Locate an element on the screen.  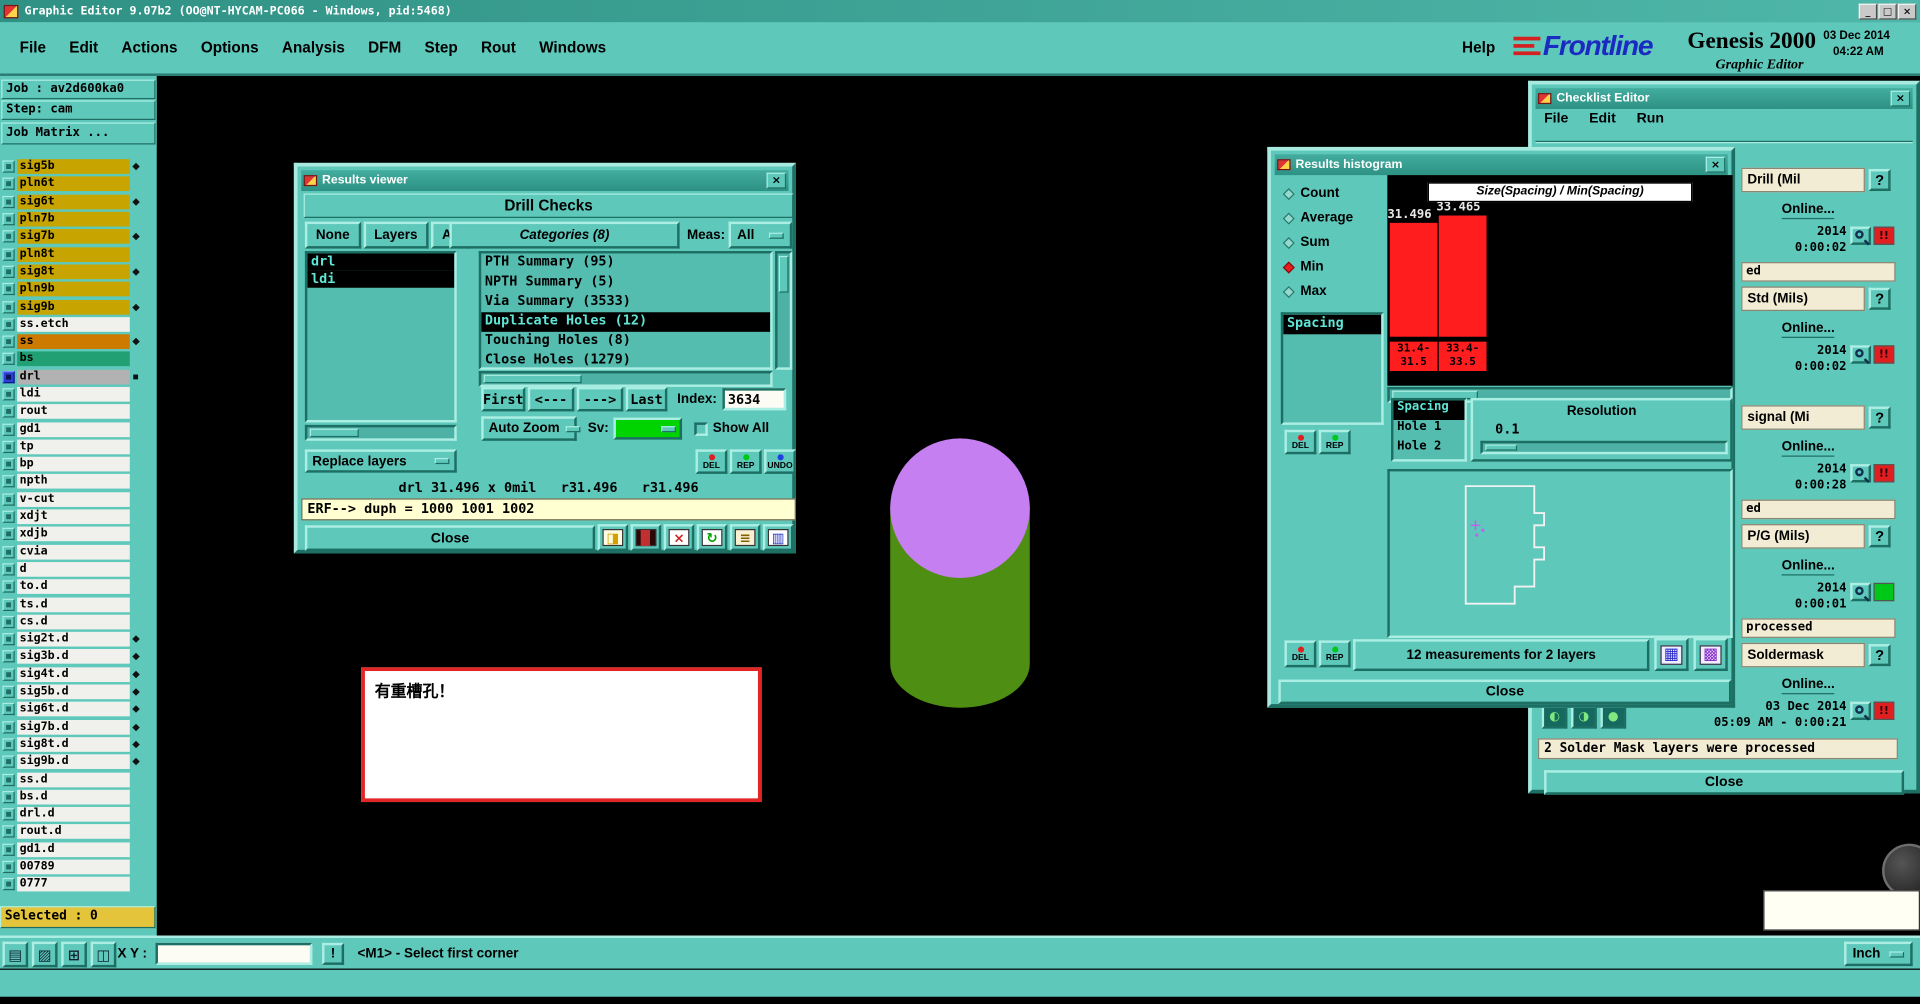
layer-name: pln8t is located at coordinates (73, 254).